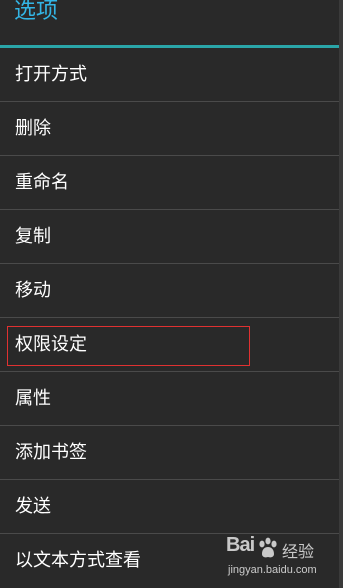 Image resolution: width=343 pixels, height=588 pixels. I want to click on menu-item-rename: 重命名, so click(169, 183).